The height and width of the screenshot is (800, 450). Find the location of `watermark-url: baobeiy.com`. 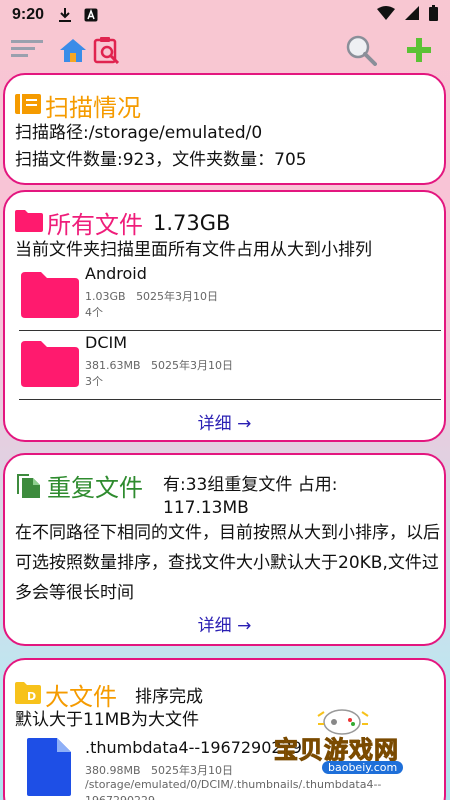

watermark-url: baobeiy.com is located at coordinates (363, 767).